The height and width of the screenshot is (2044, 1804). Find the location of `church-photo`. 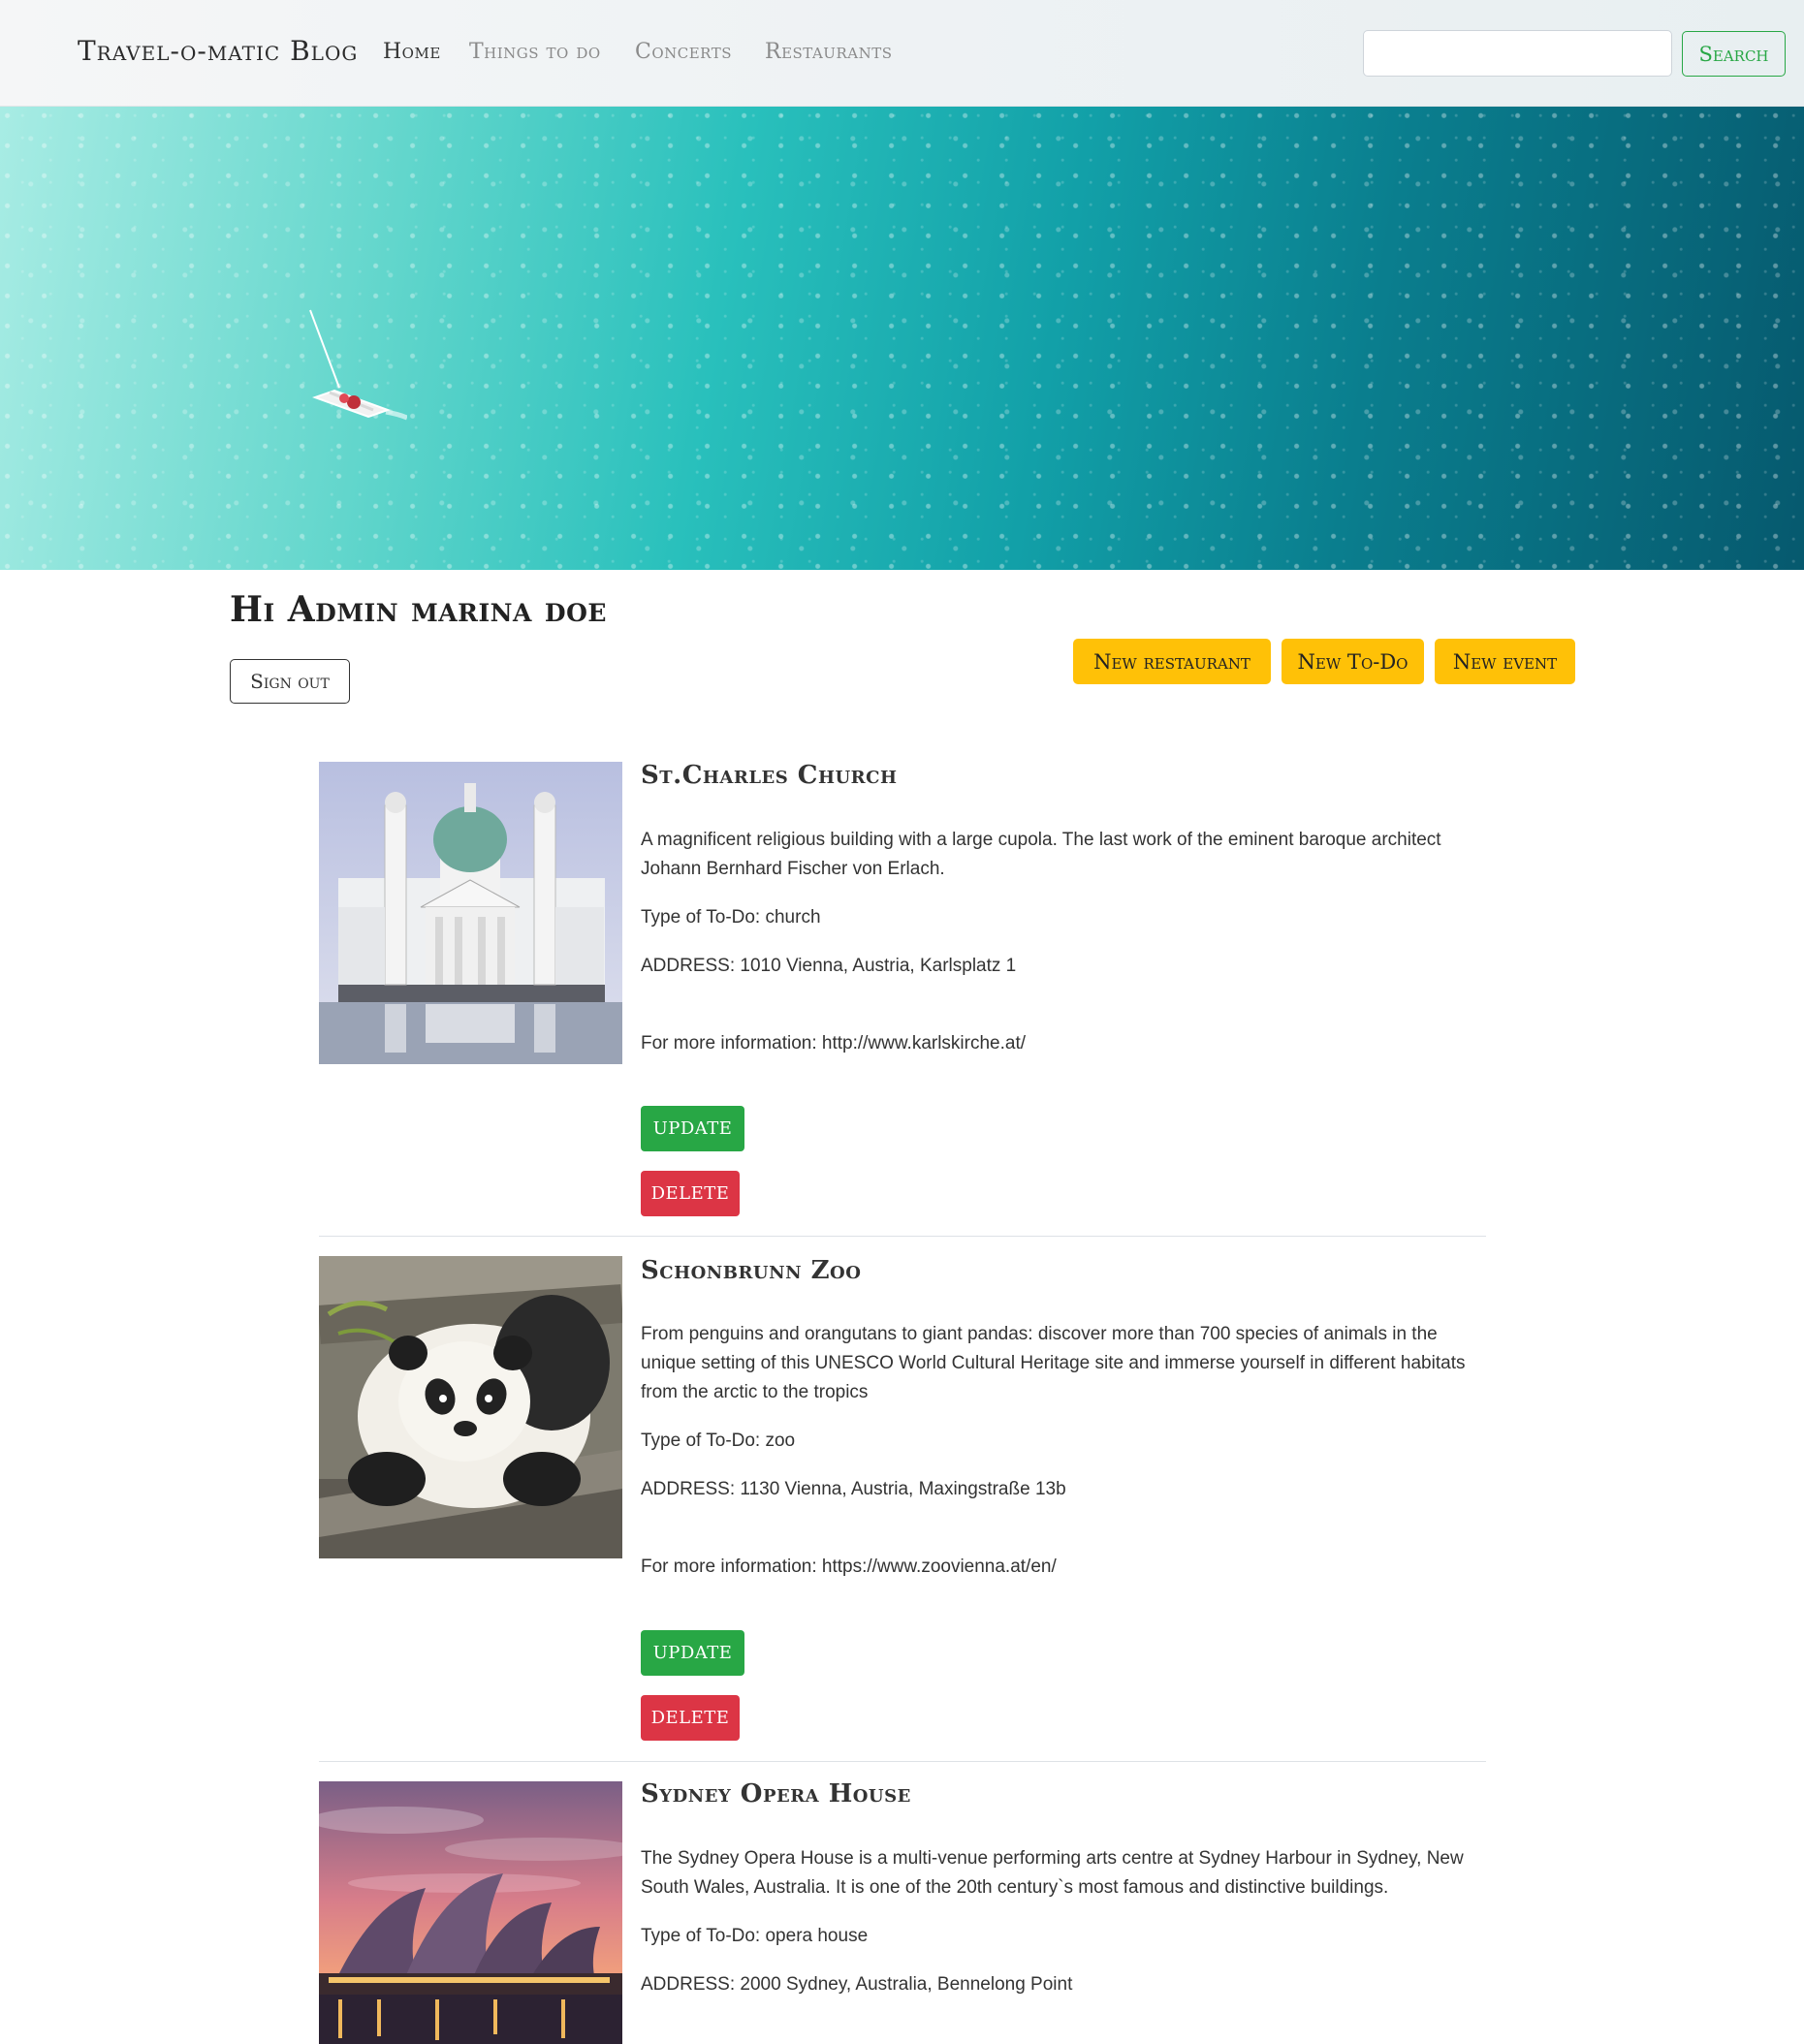

church-photo is located at coordinates (470, 913).